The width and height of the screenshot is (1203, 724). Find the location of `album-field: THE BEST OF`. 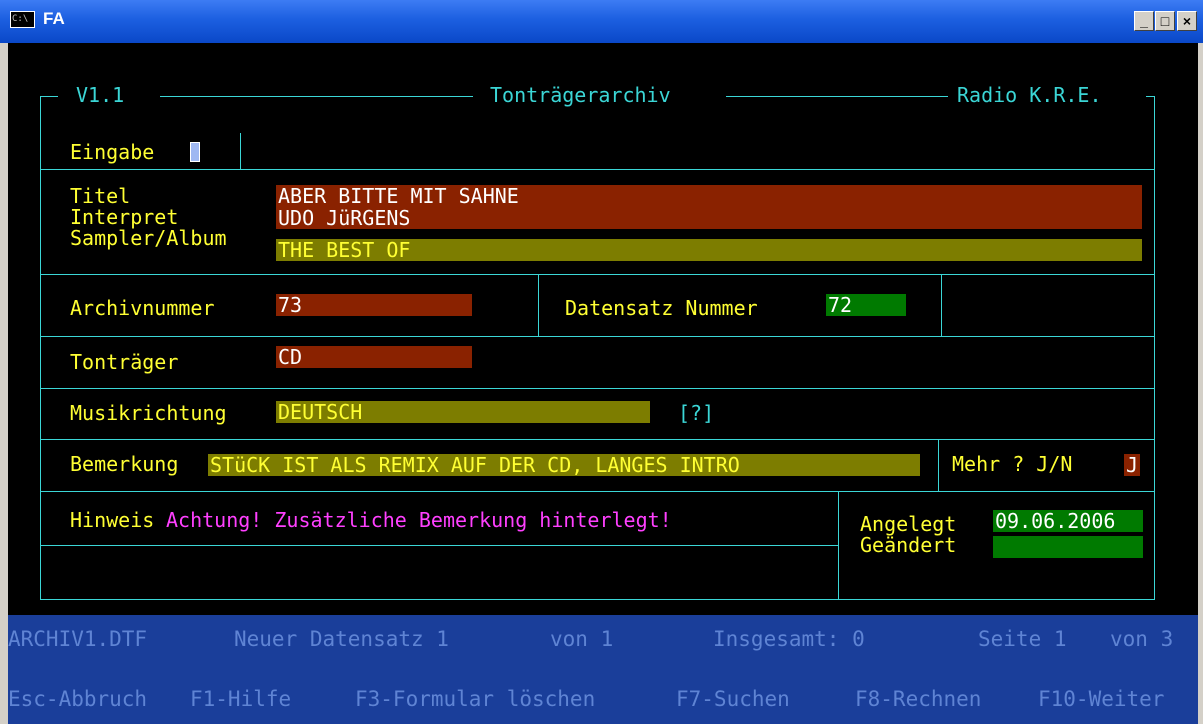

album-field: THE BEST OF is located at coordinates (709, 250).